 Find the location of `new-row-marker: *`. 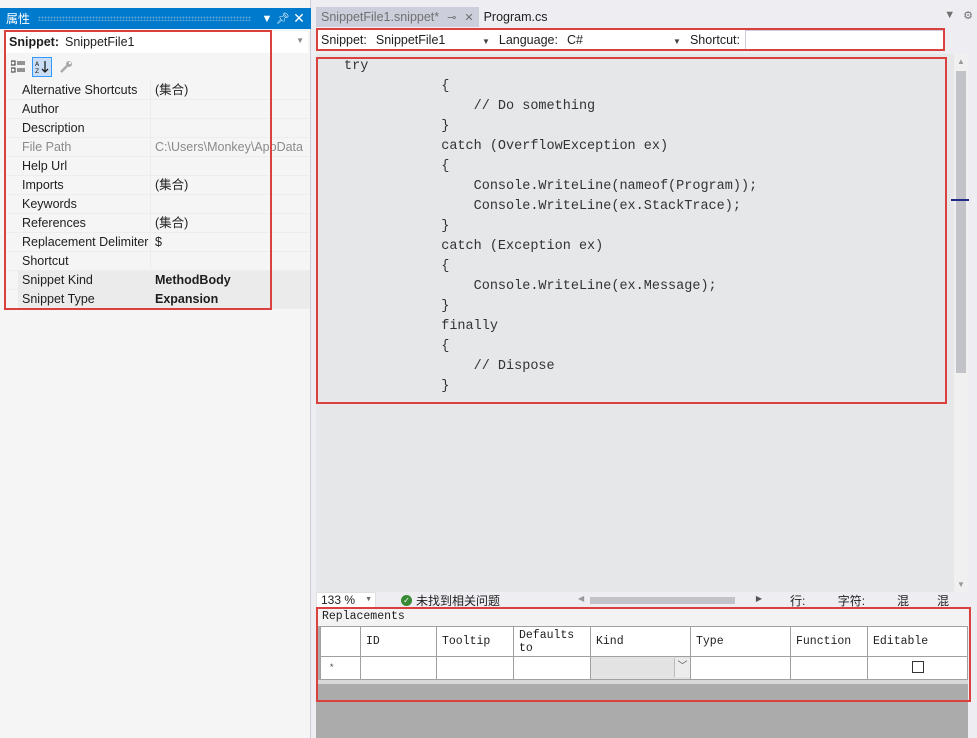

new-row-marker: * is located at coordinates (340, 668).